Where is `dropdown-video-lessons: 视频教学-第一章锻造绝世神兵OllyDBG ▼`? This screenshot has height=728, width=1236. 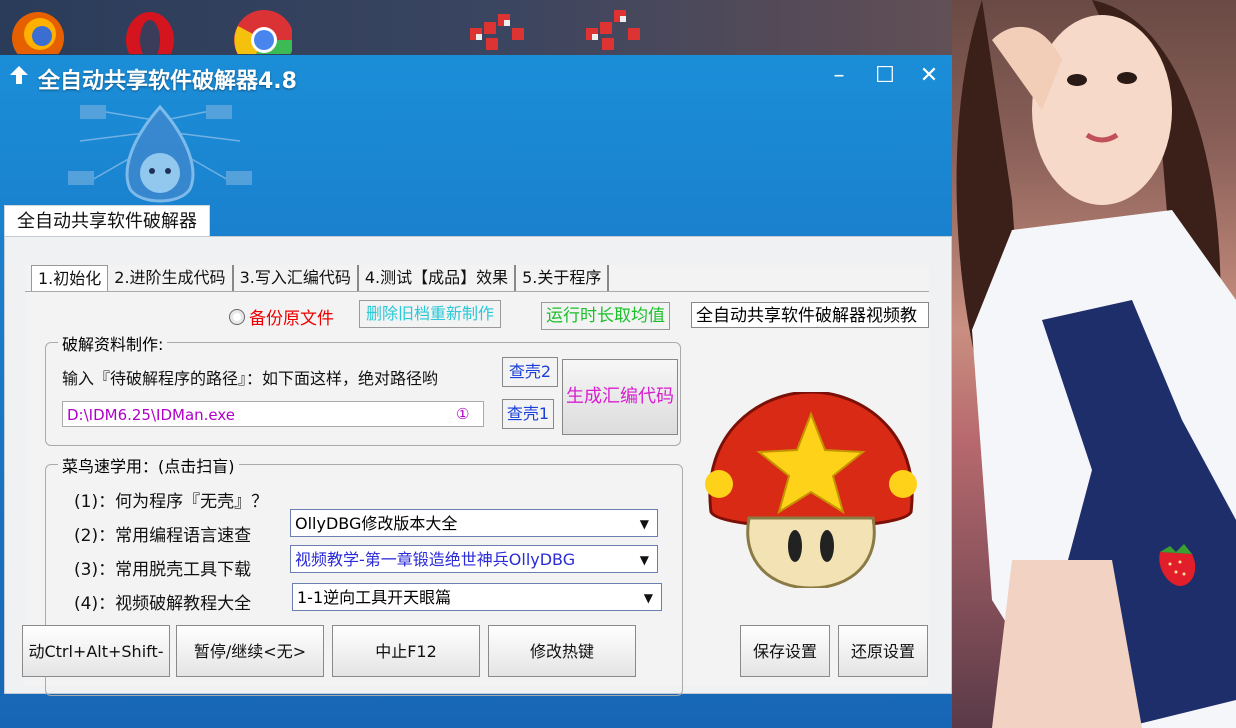
dropdown-video-lessons: 视频教学-第一章锻造绝世神兵OllyDBG ▼ is located at coordinates (474, 559).